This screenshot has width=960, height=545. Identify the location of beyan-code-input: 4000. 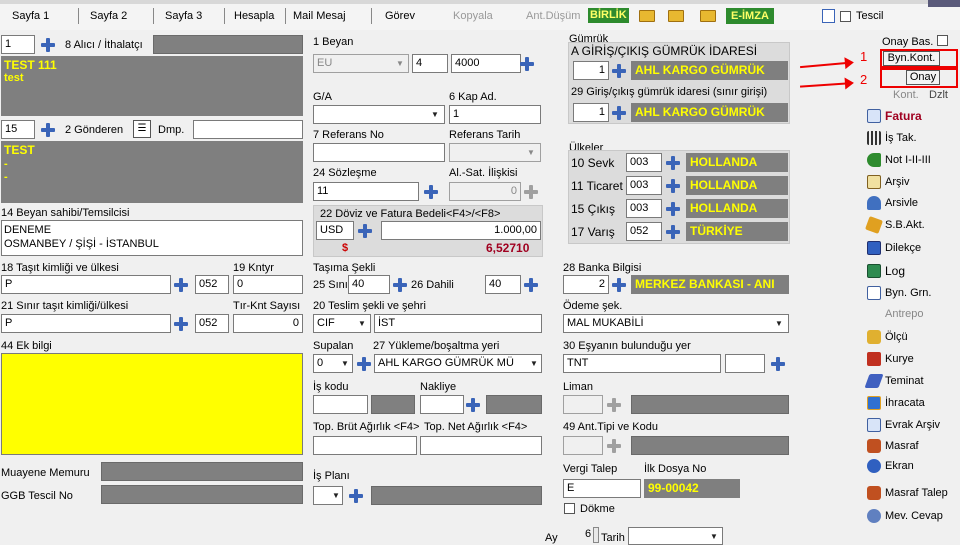
(486, 63).